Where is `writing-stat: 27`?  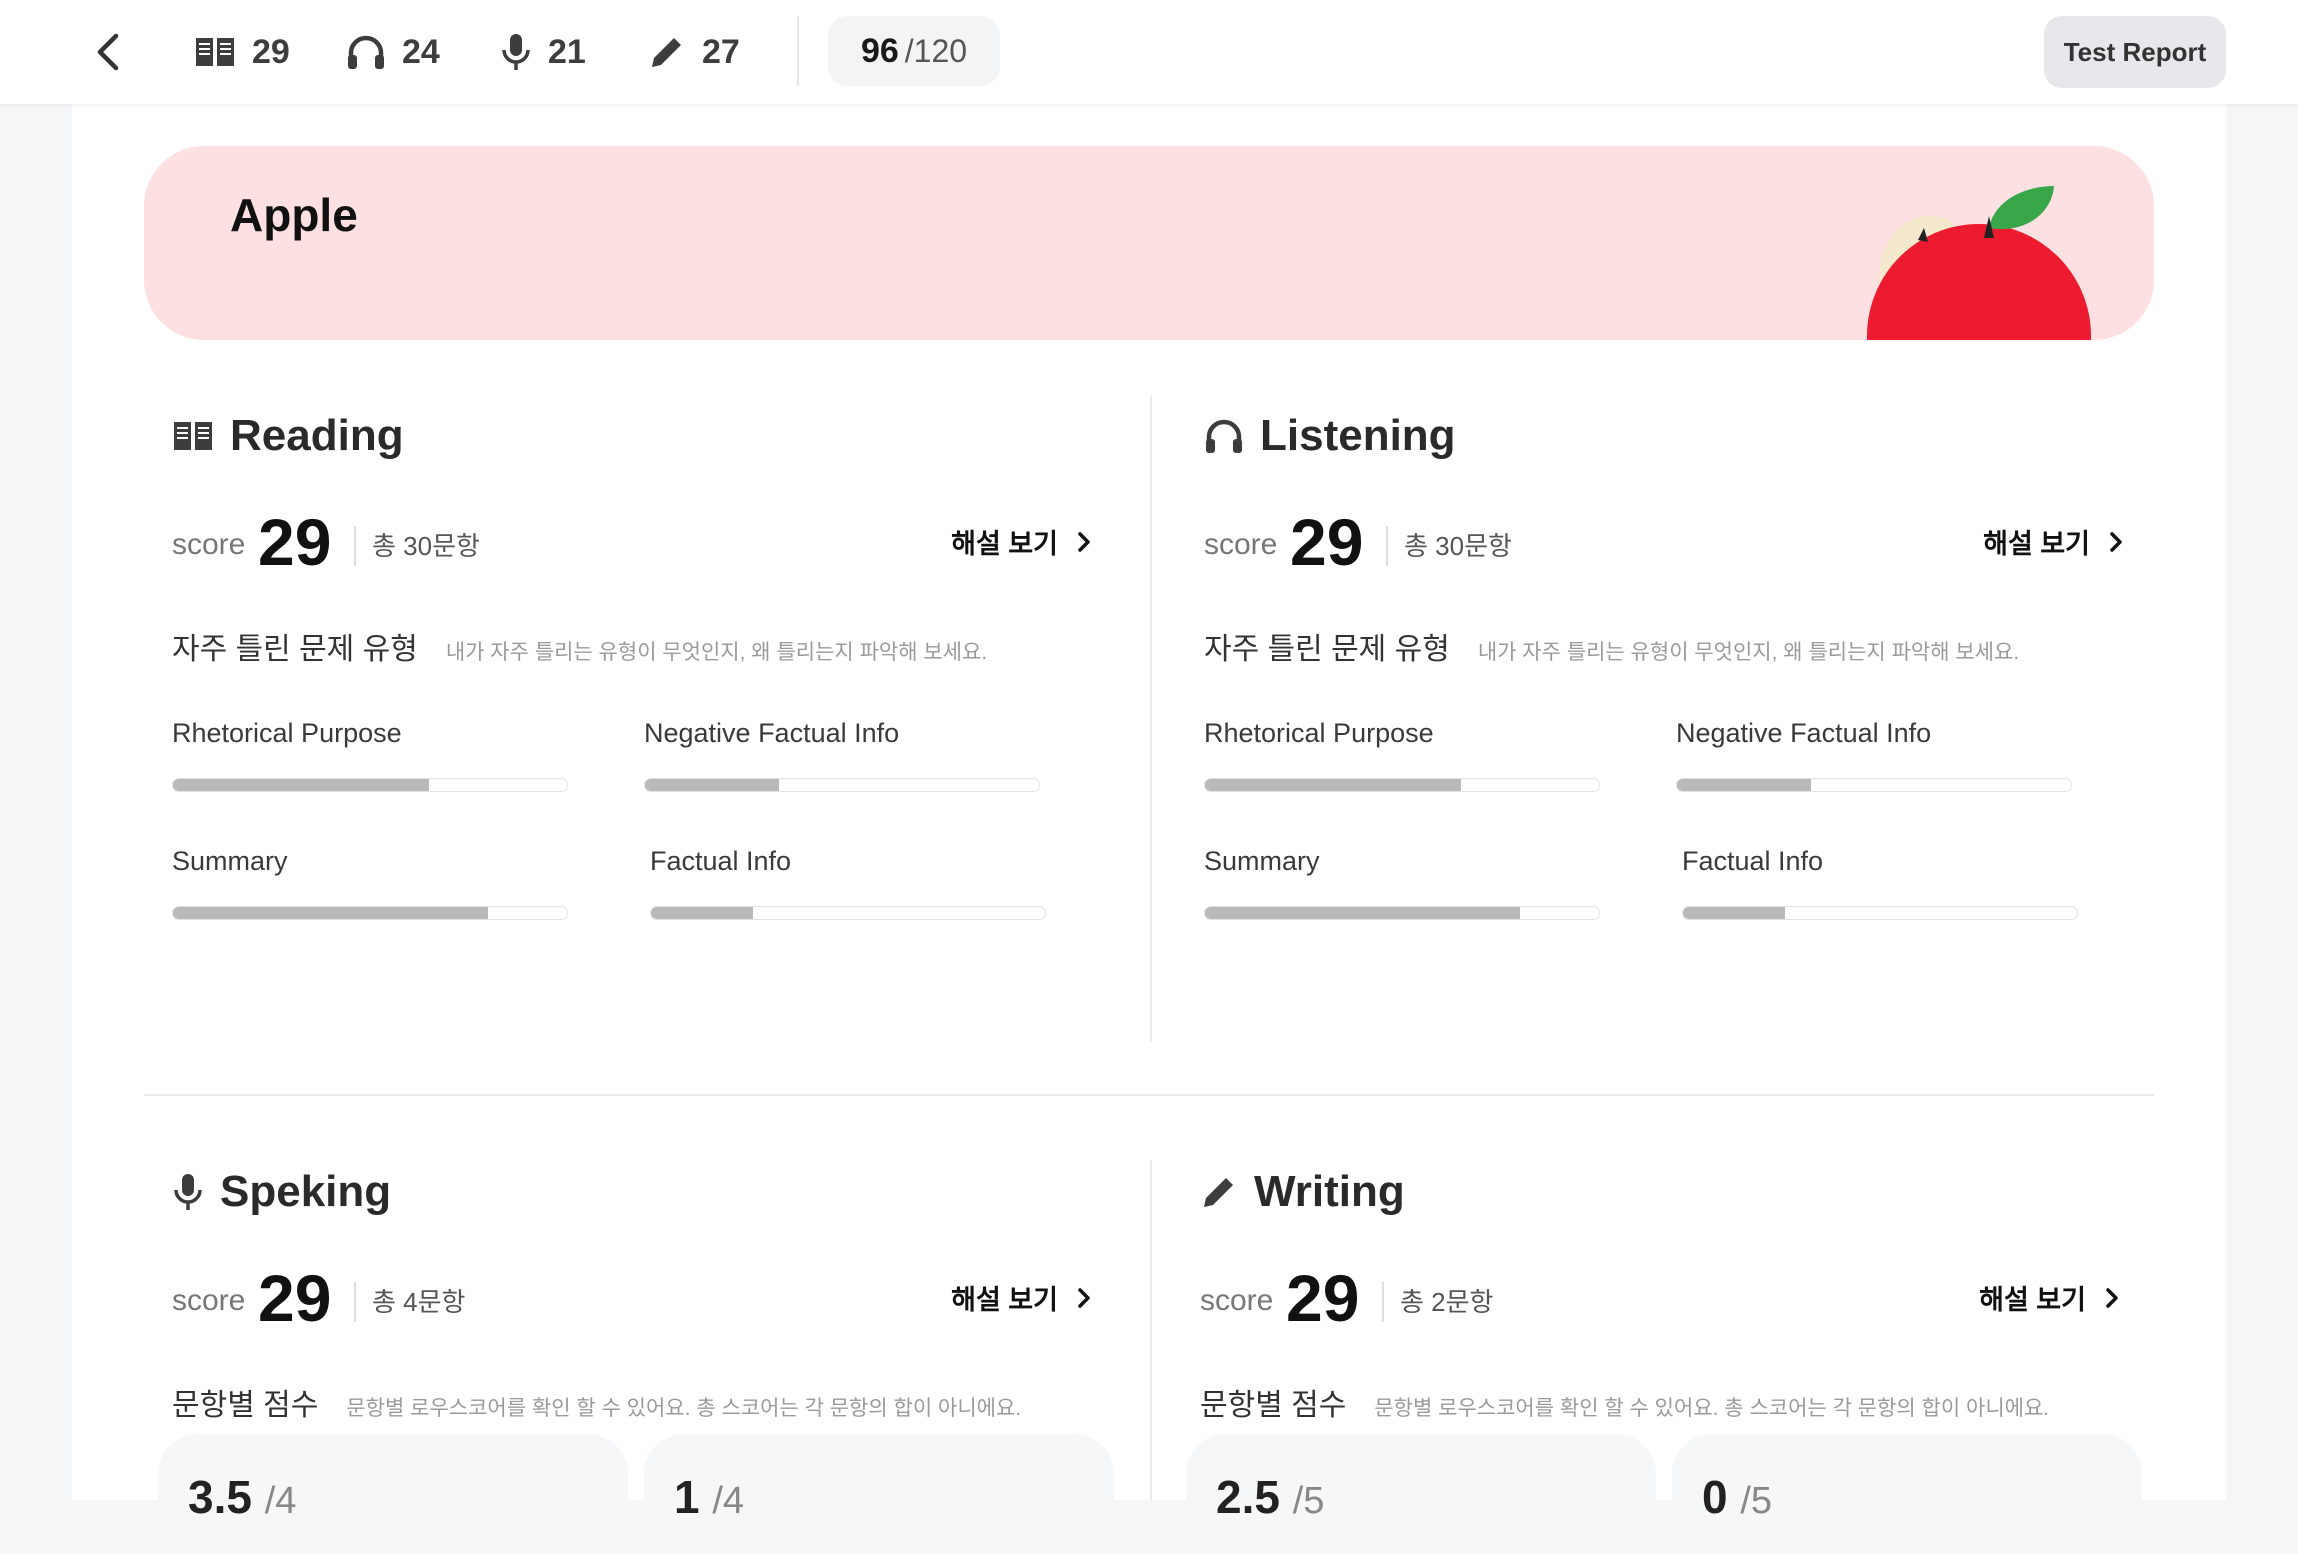 writing-stat: 27 is located at coordinates (694, 52).